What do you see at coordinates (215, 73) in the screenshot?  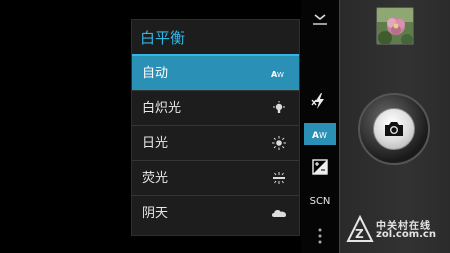 I see `wb-option-auto: 自动 A W` at bounding box center [215, 73].